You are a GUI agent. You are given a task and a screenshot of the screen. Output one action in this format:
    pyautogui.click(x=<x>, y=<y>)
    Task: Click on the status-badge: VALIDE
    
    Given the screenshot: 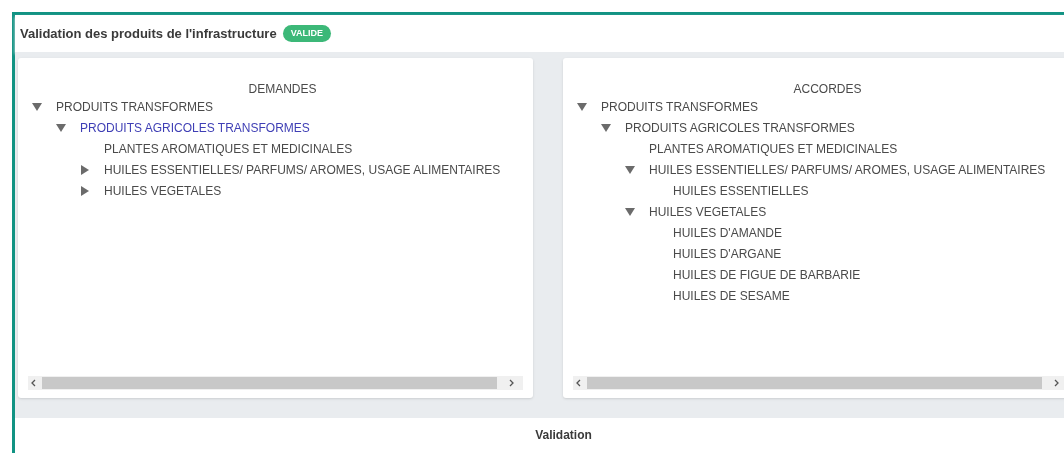 What is the action you would take?
    pyautogui.click(x=306, y=33)
    